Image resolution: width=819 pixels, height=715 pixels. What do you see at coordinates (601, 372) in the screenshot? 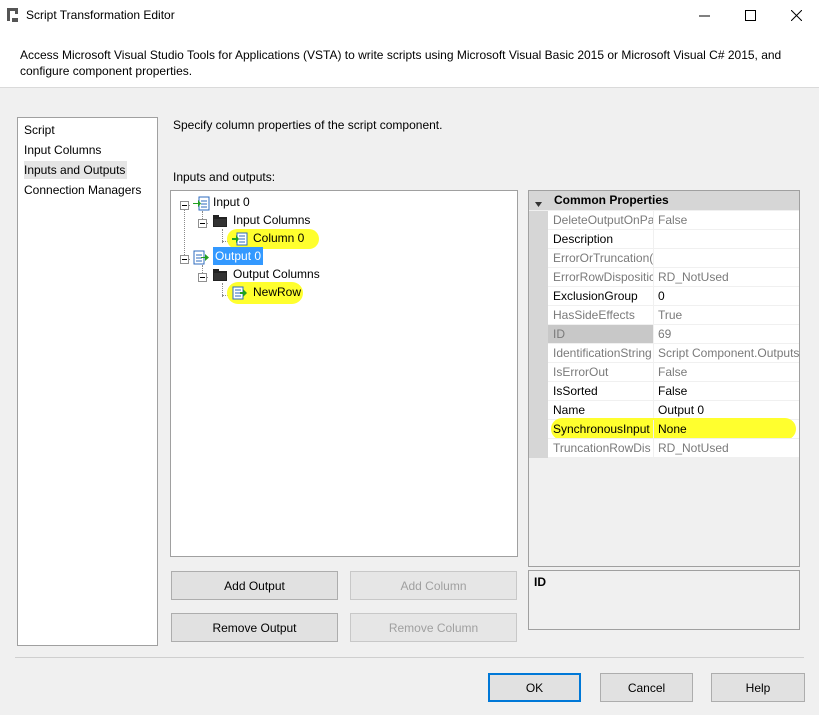
I see `property-name: IsErrorOut` at bounding box center [601, 372].